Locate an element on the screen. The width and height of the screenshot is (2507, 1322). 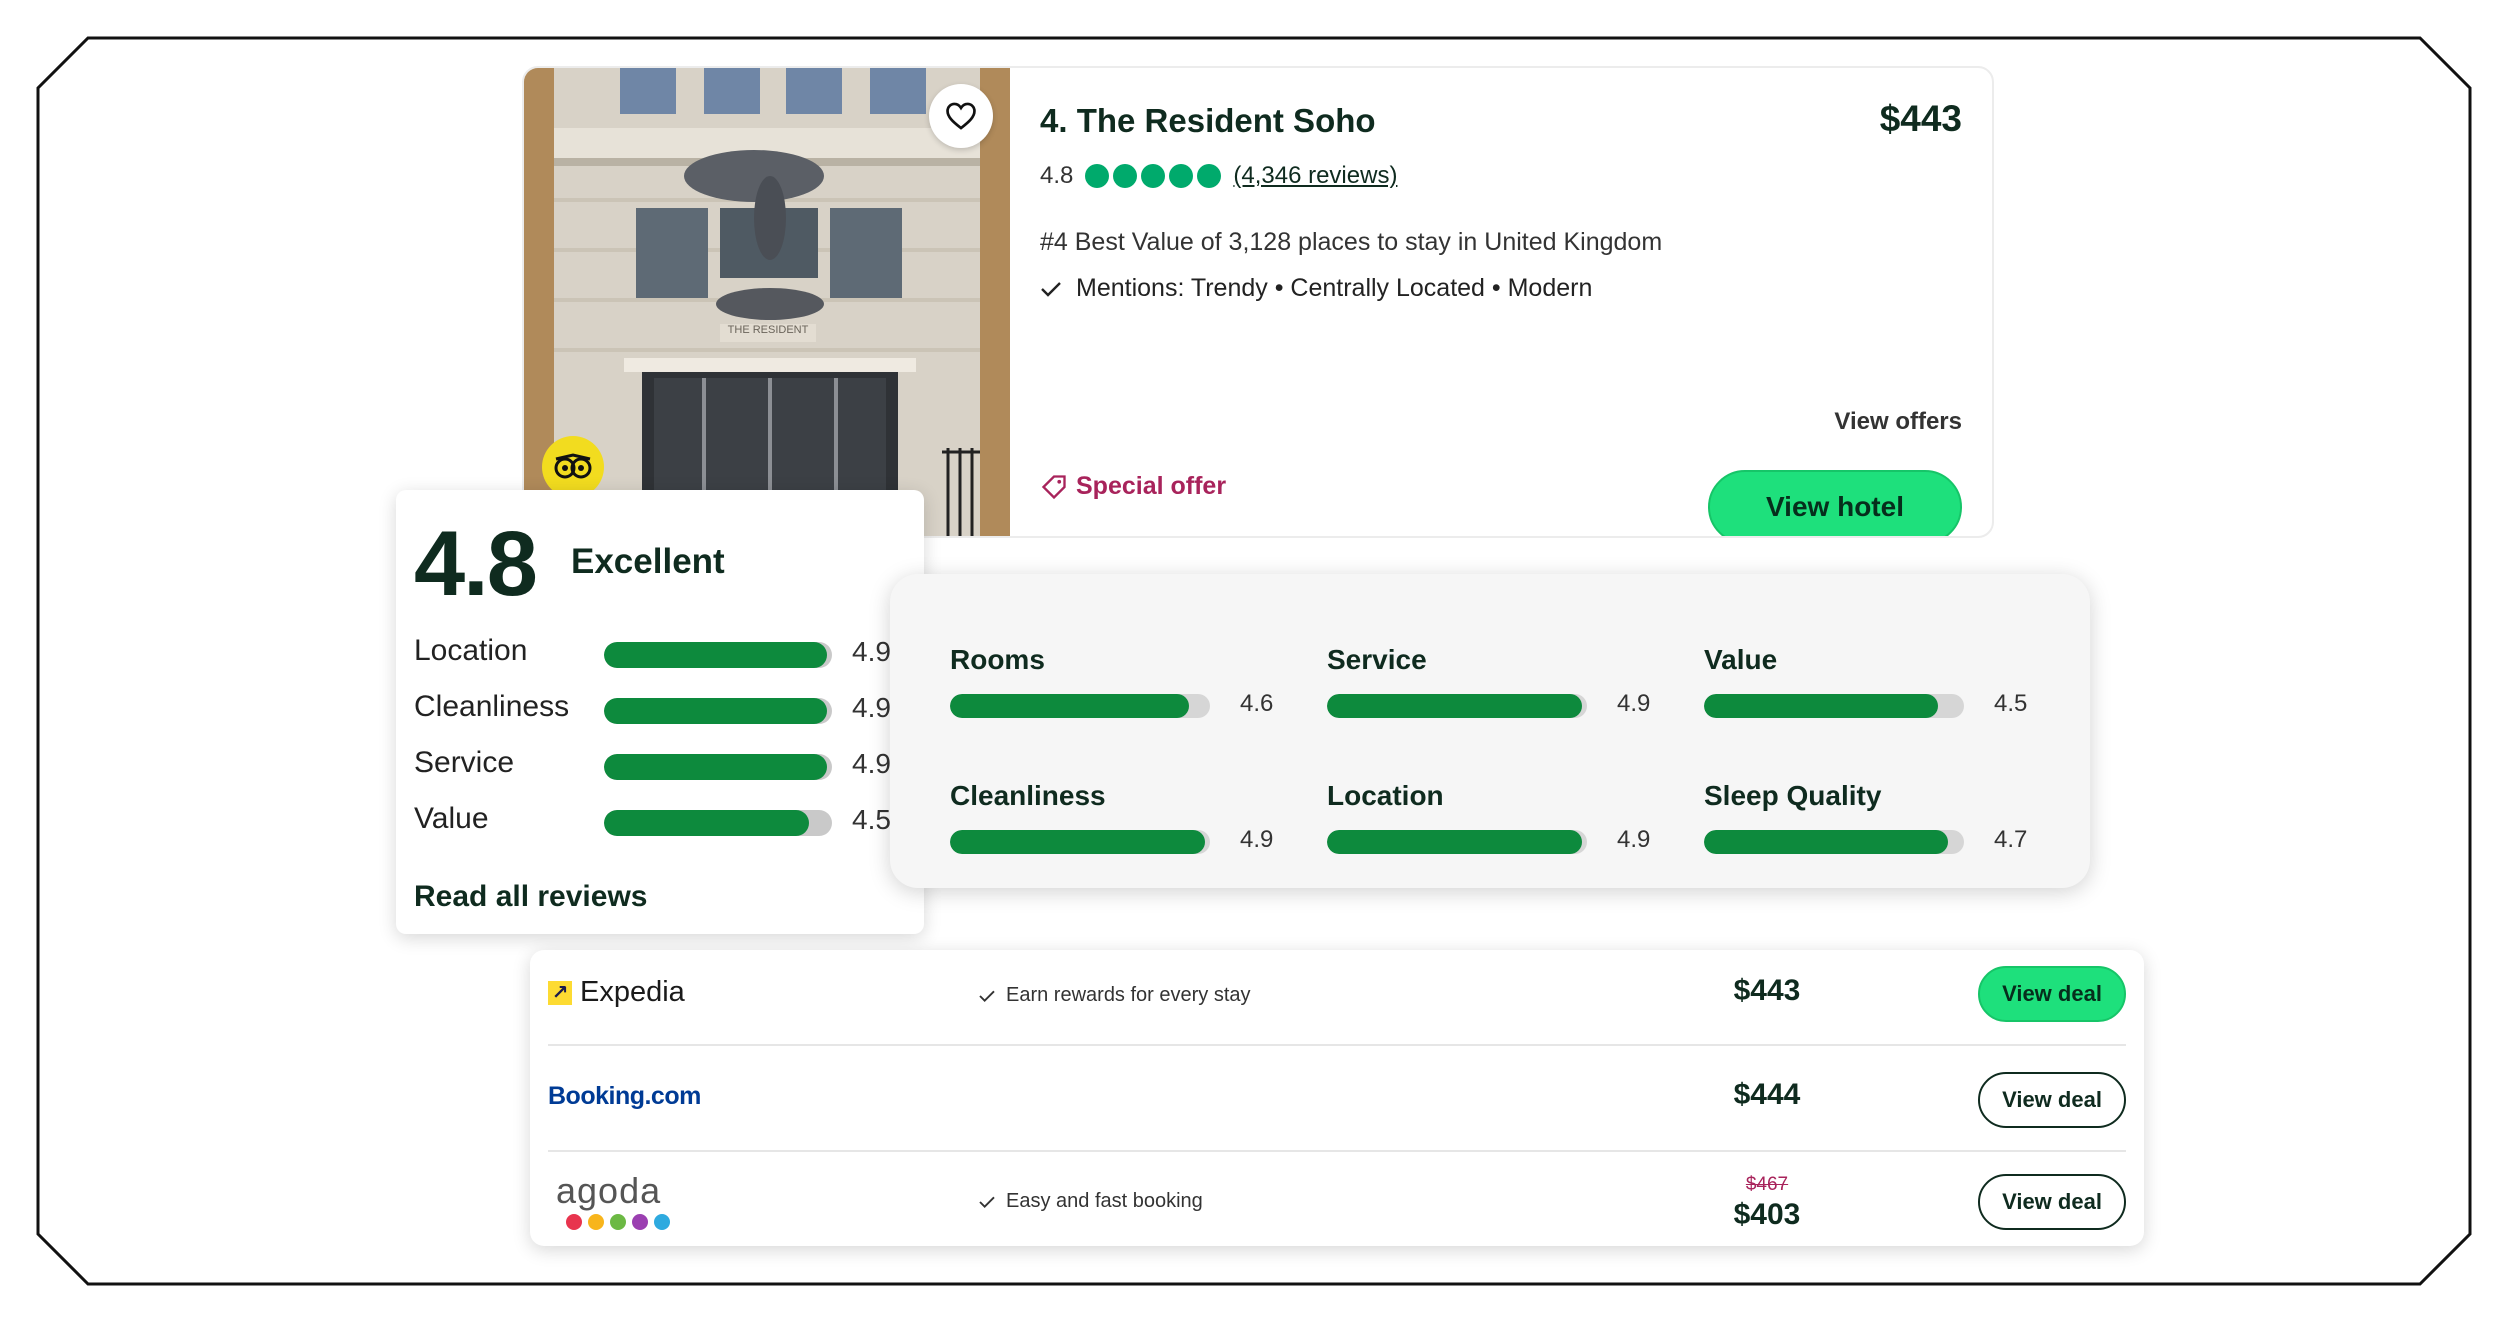
subrating-rooms: Rooms 4.6 is located at coordinates (1115, 689).